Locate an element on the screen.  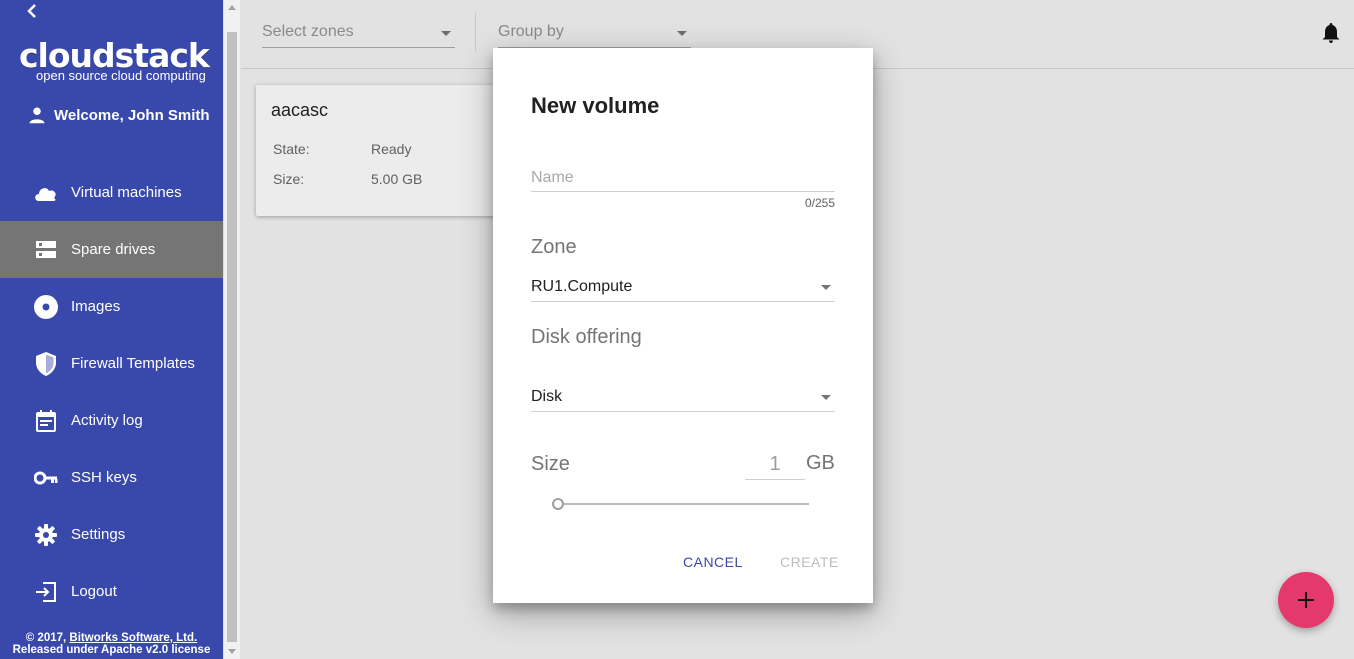
sidebar-item-label: Logout is located at coordinates (94, 591).